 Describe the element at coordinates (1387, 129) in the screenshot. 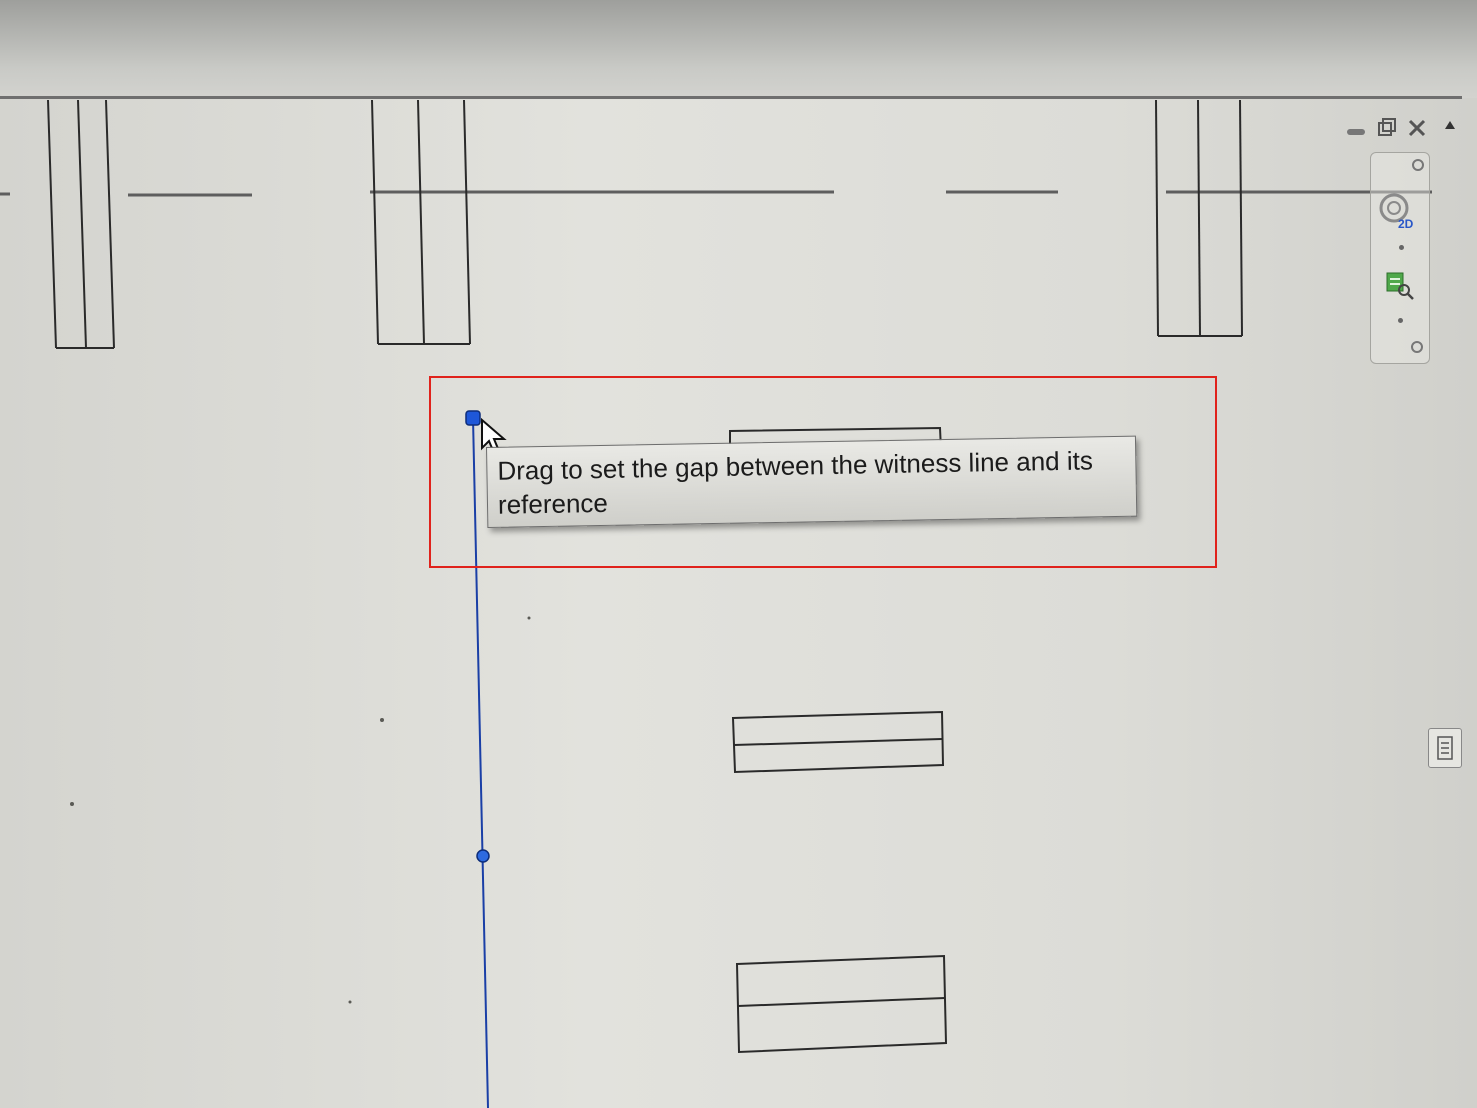

I see `restore-icon` at that location.